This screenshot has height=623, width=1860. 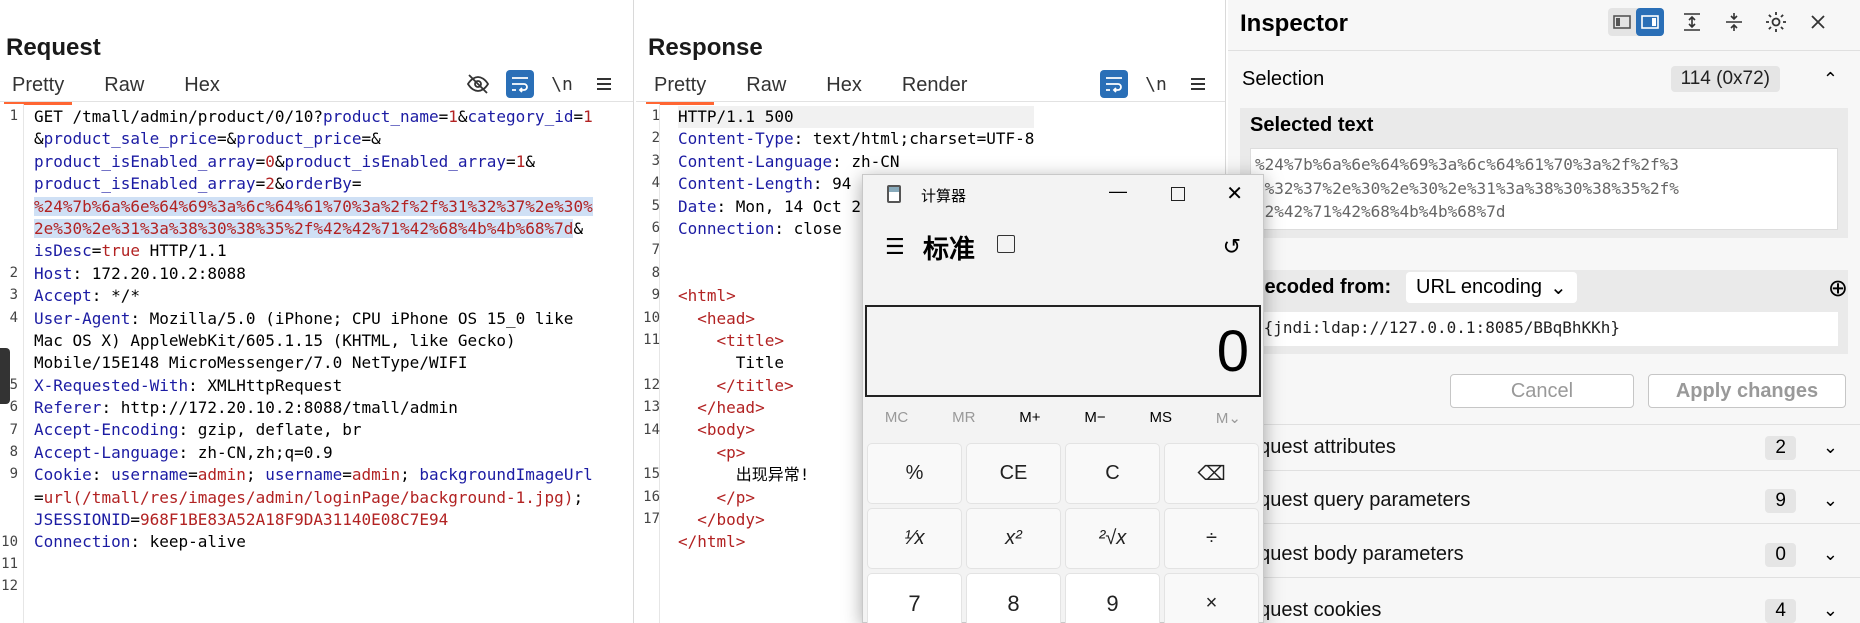 What do you see at coordinates (1178, 194) in the screenshot?
I see `maximize-icon` at bounding box center [1178, 194].